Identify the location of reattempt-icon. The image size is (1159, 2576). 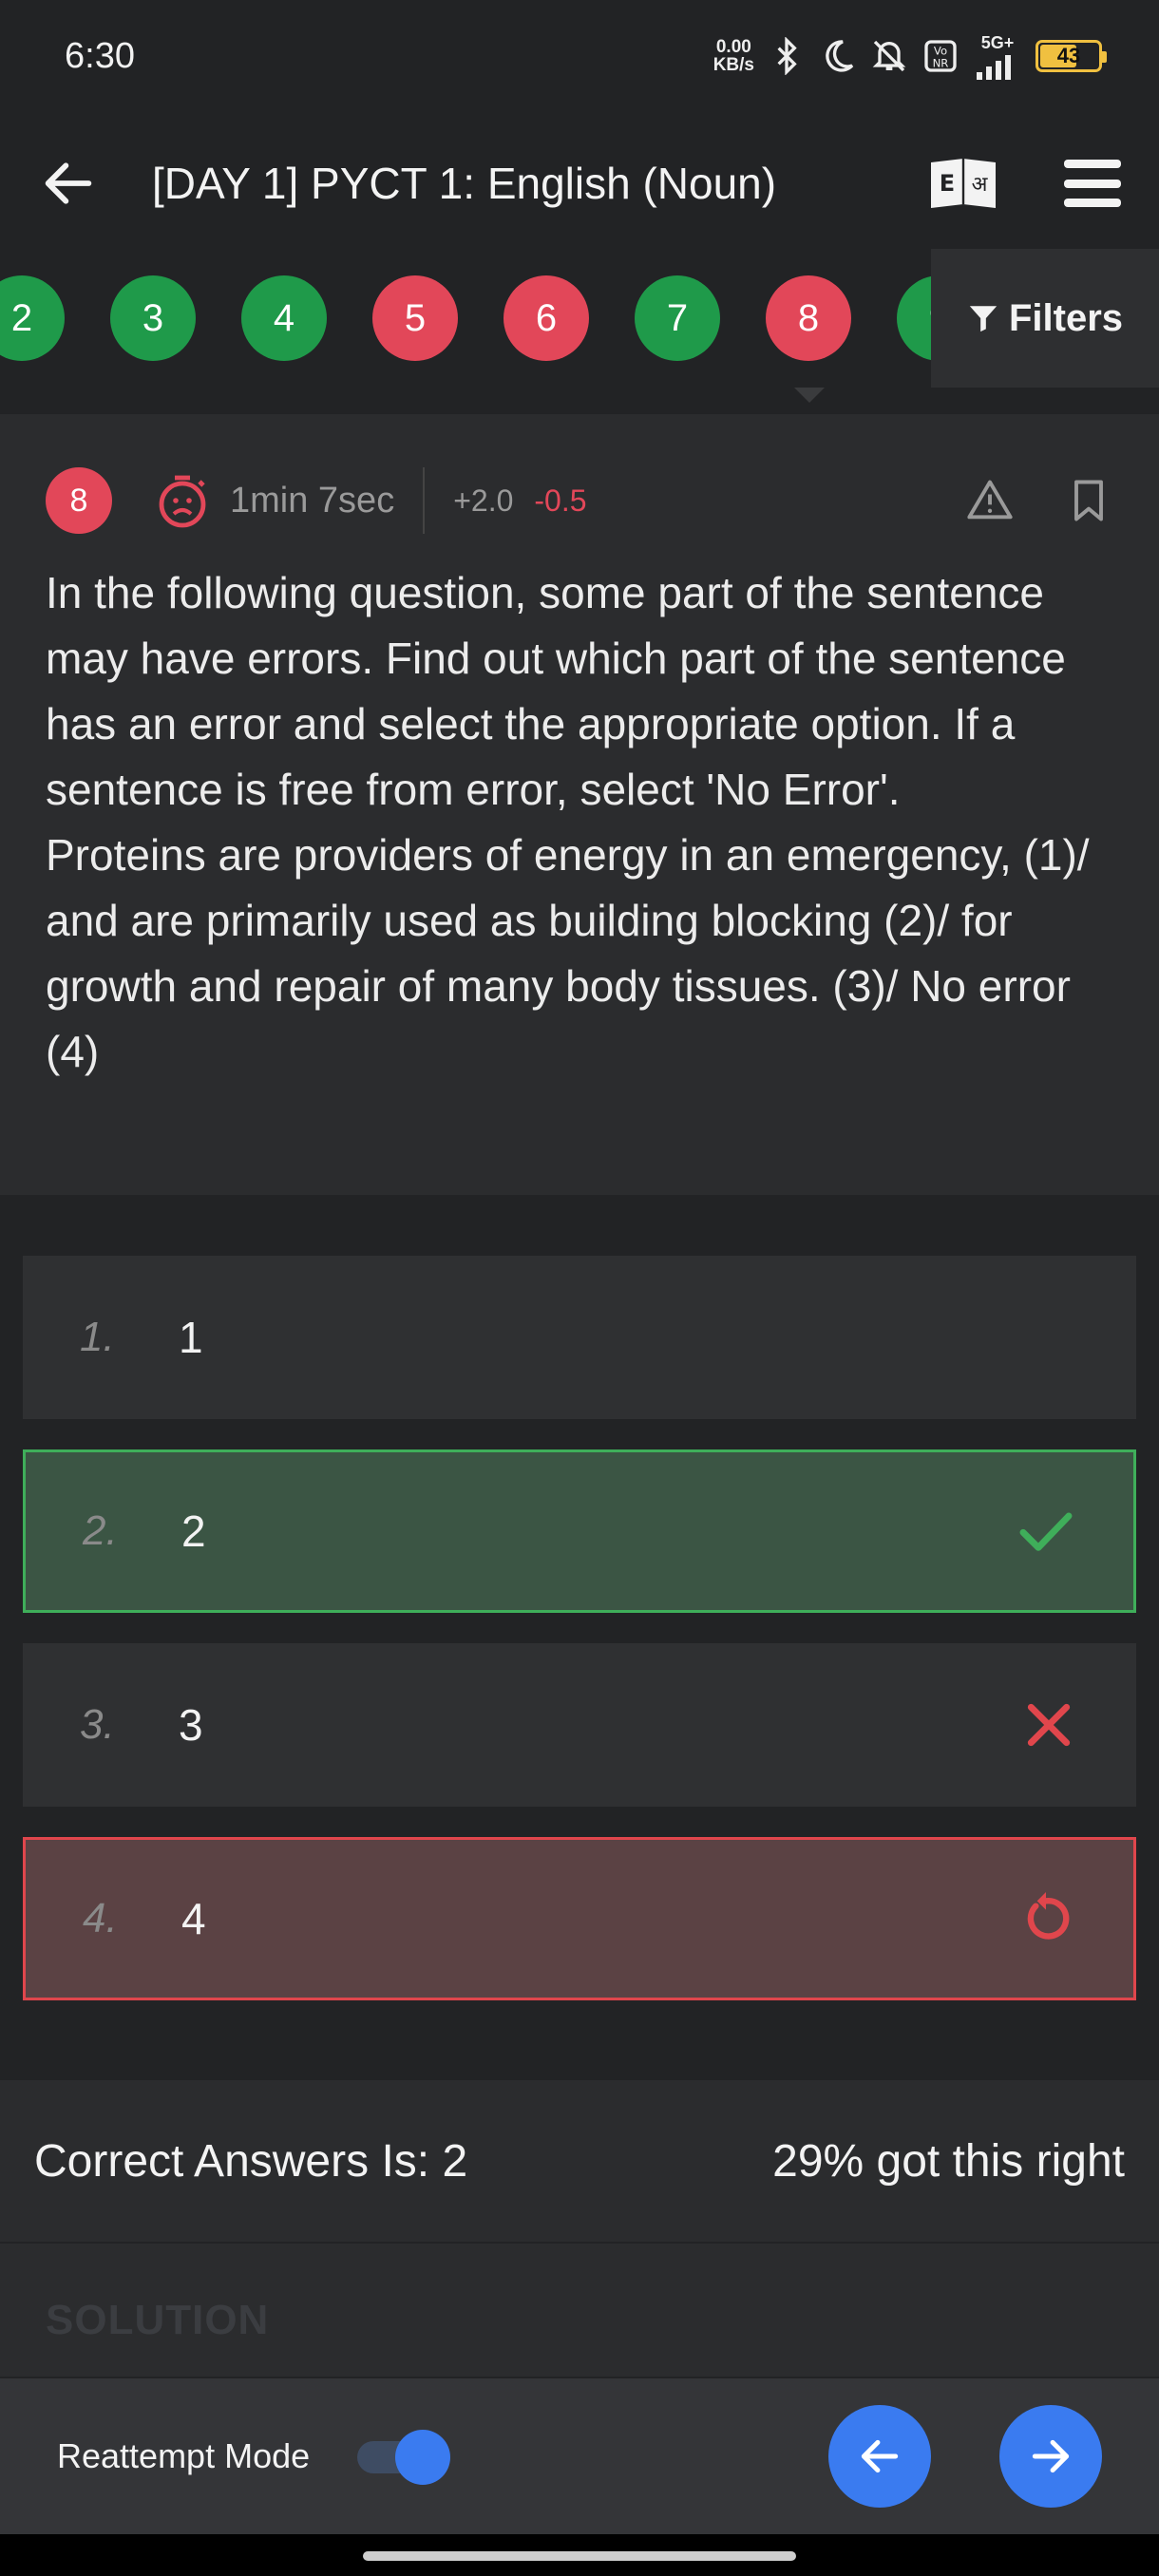
(1048, 1916).